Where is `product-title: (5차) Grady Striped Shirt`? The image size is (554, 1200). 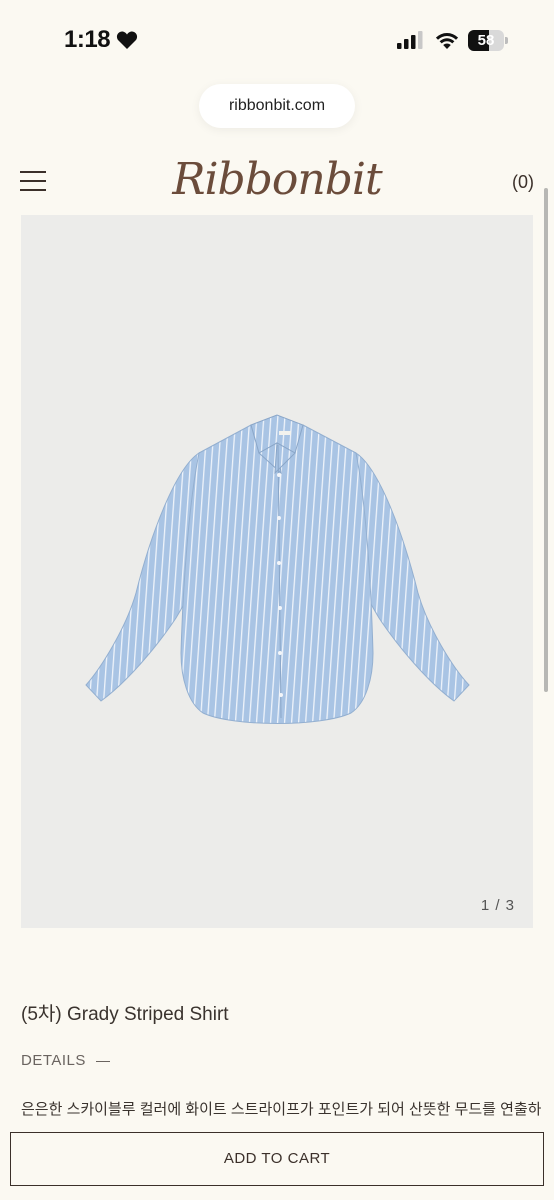
product-title: (5차) Grady Striped Shirt is located at coordinates (125, 1014).